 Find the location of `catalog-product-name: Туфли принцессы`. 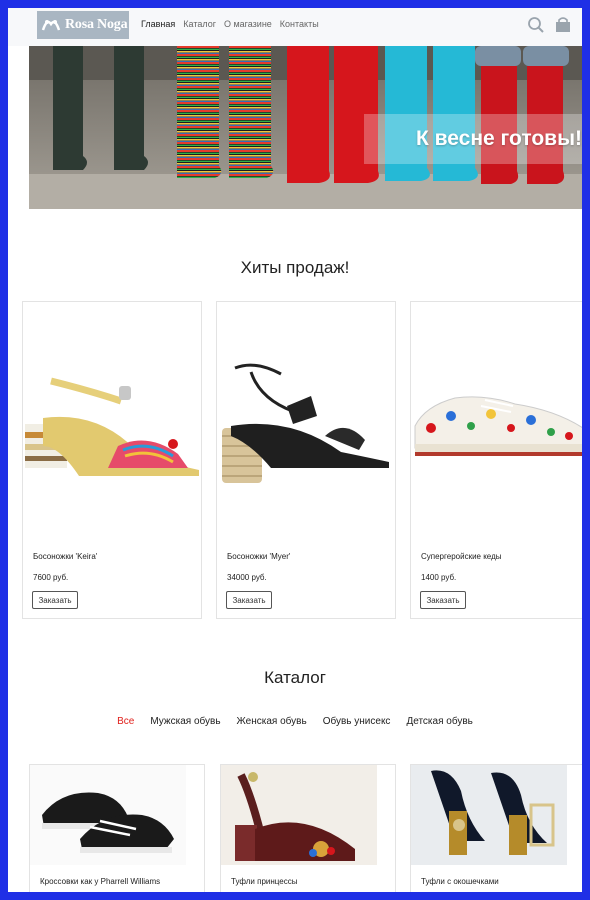

catalog-product-name: Туфли принцессы is located at coordinates (264, 881).